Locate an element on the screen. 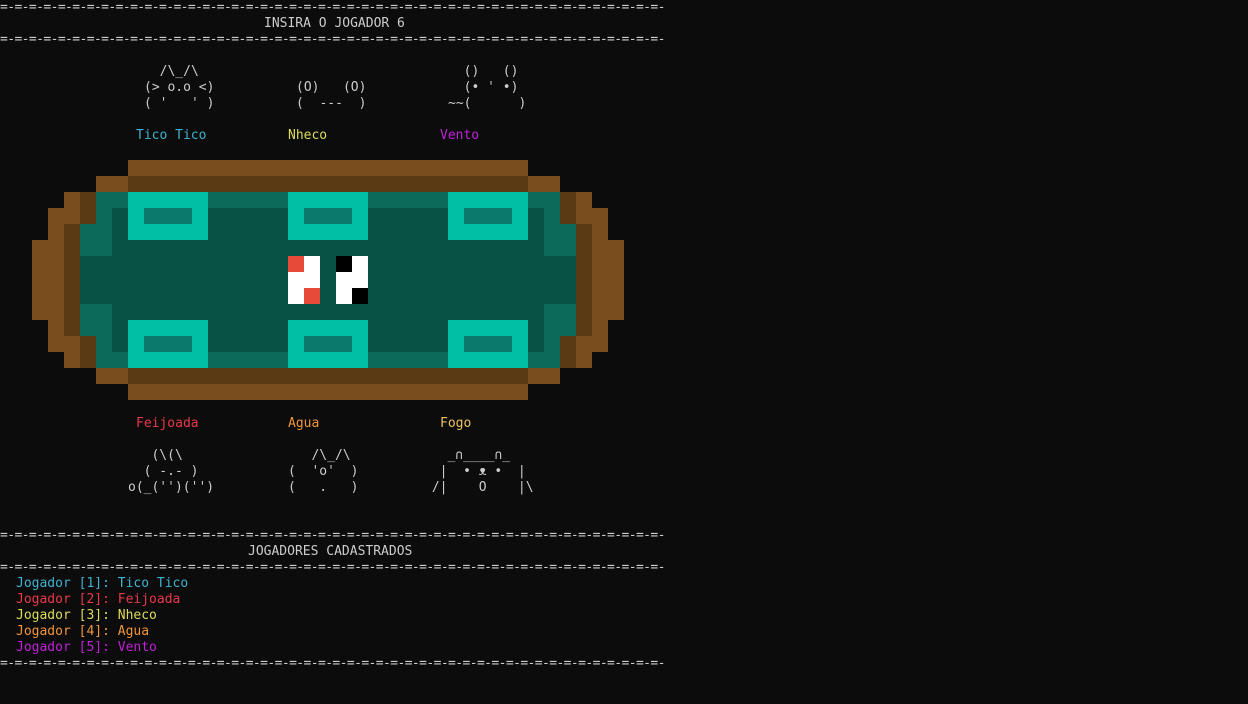 Image resolution: width=1248 pixels, height=704 pixels. ascii-art-line: o(_('')('') is located at coordinates (171, 487).